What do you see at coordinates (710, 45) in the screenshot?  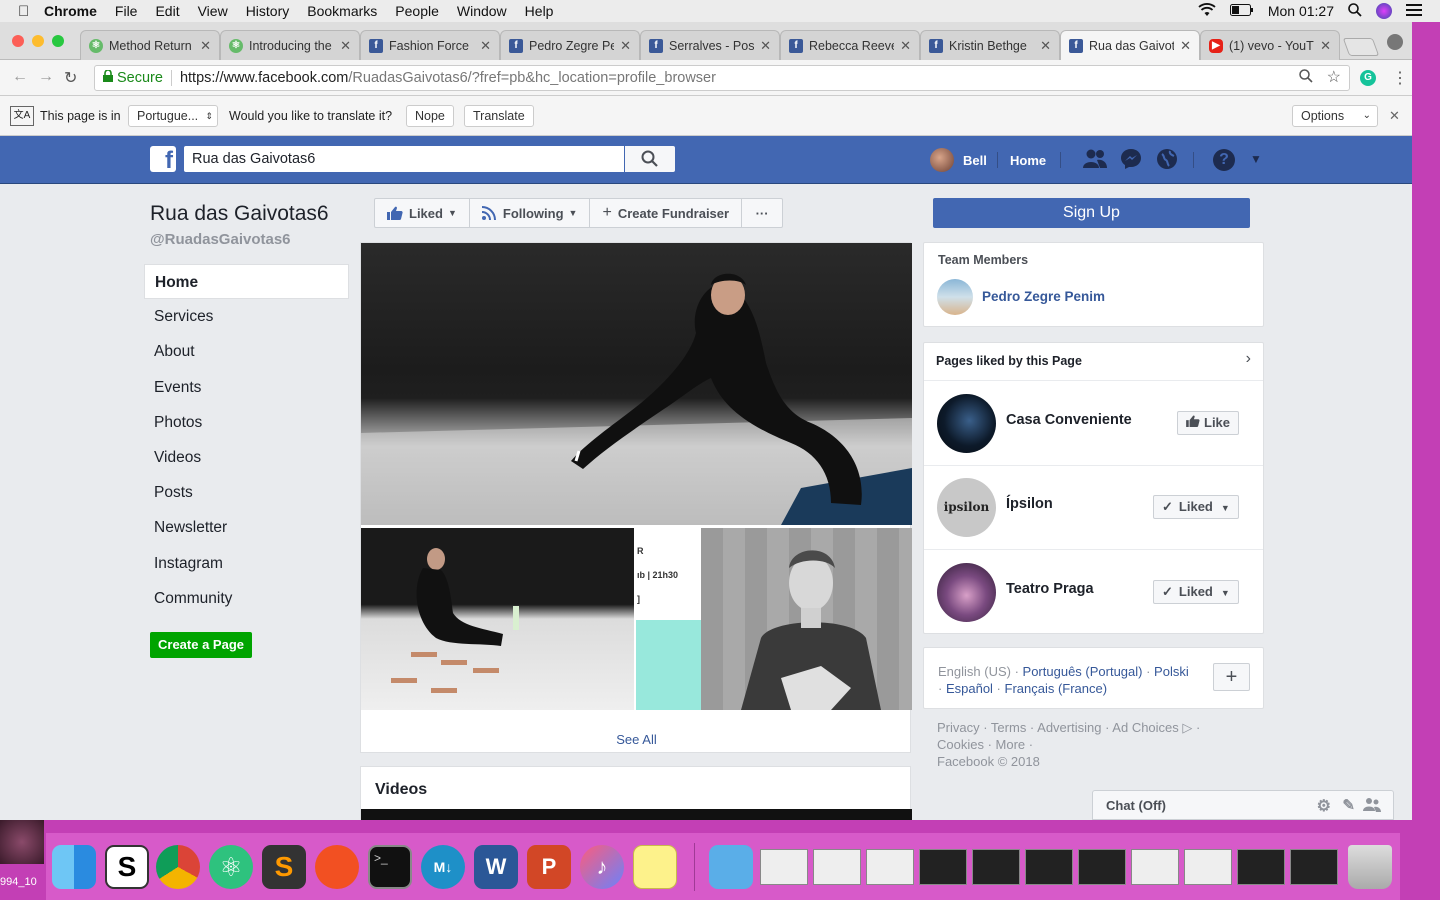 I see `tab-serralves: f Serralves - Pos ✕` at bounding box center [710, 45].